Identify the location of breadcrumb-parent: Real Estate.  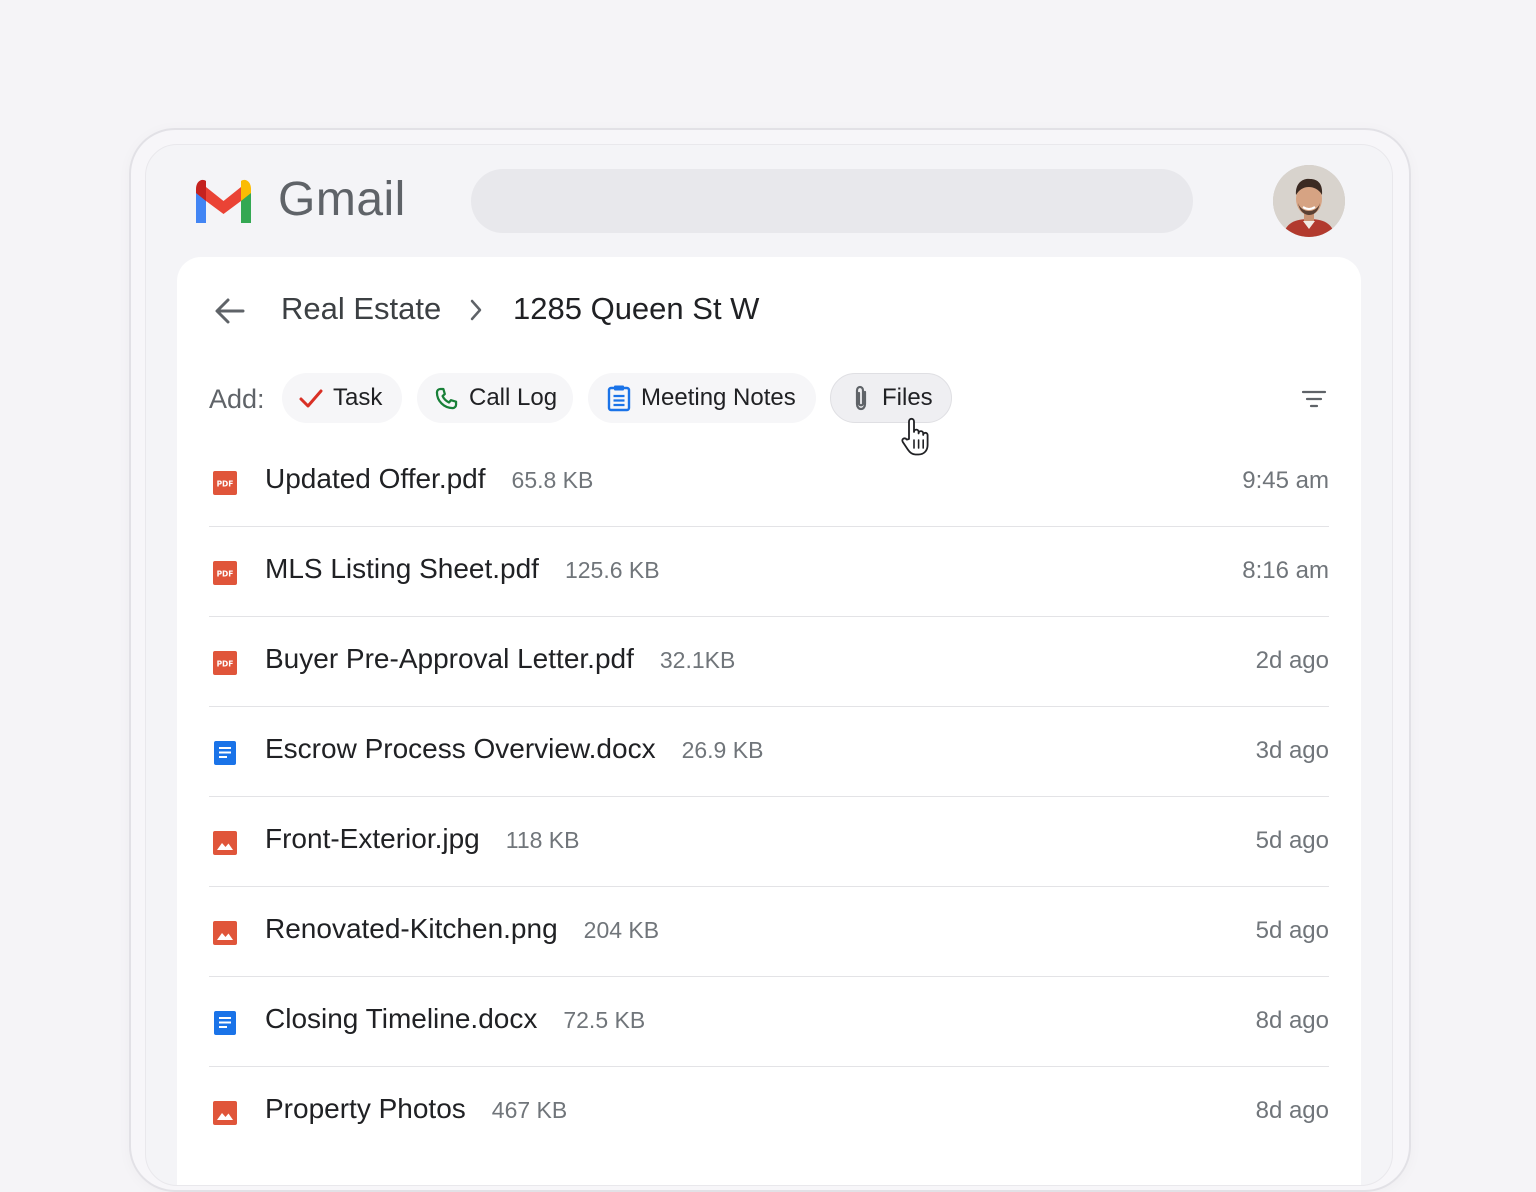
(361, 309).